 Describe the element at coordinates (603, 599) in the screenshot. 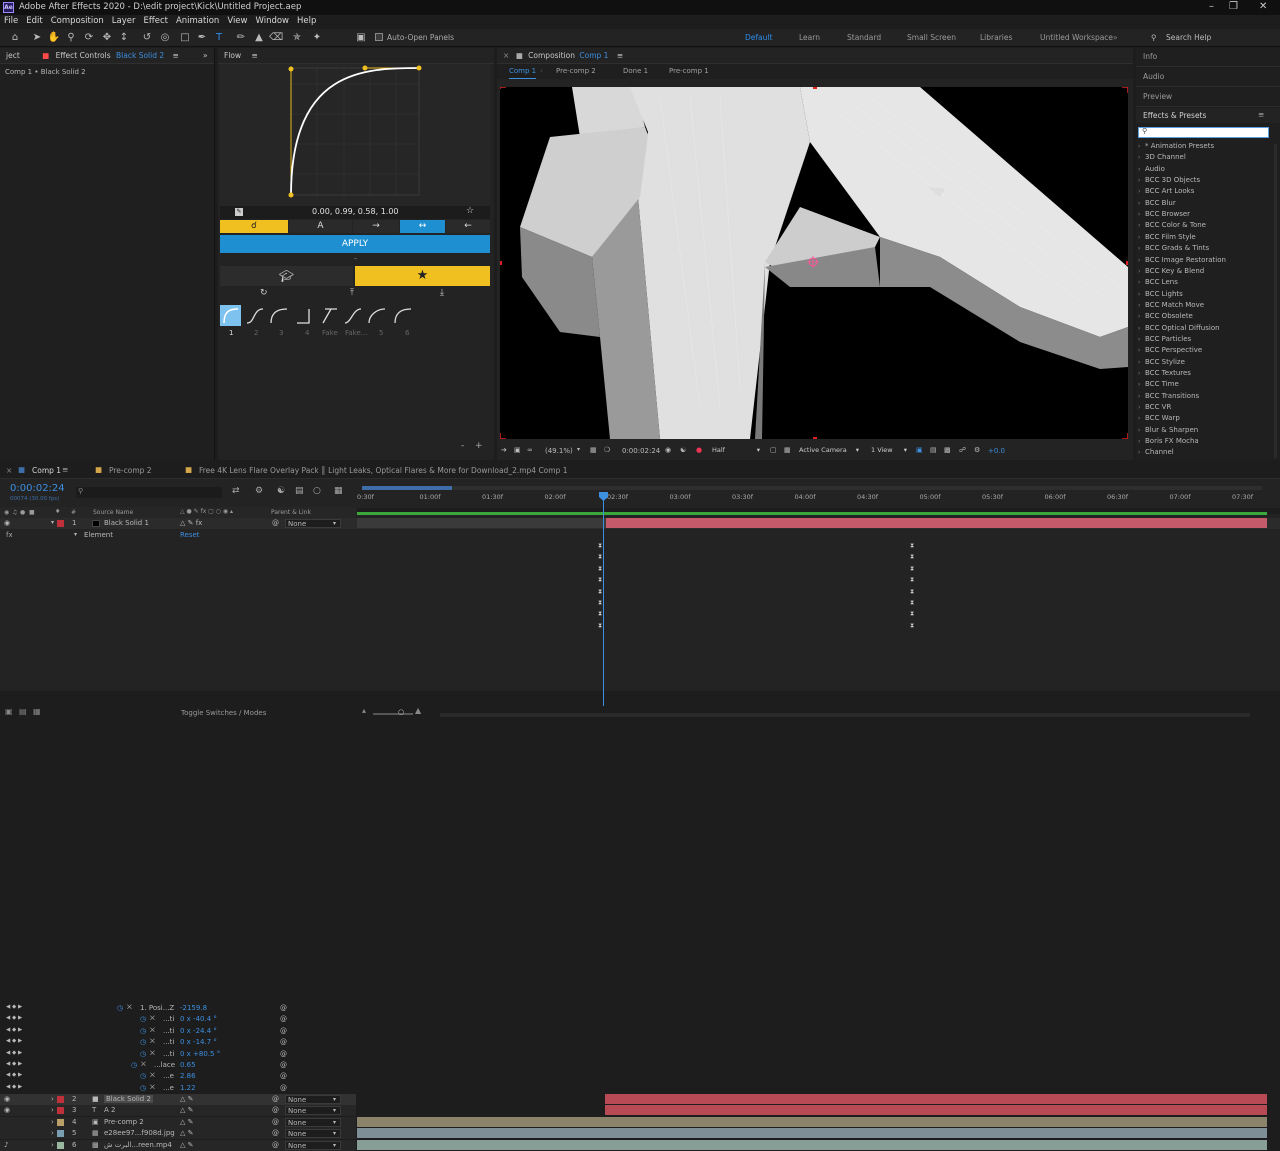

I see `current-time-indicator` at that location.